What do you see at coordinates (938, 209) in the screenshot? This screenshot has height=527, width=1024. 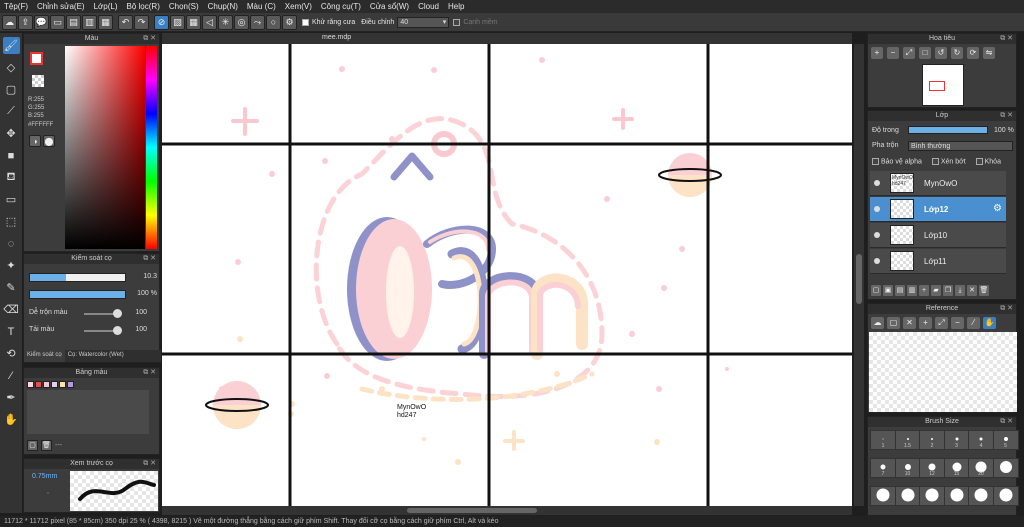 I see `layer-row: Lớp12 ⚙` at bounding box center [938, 209].